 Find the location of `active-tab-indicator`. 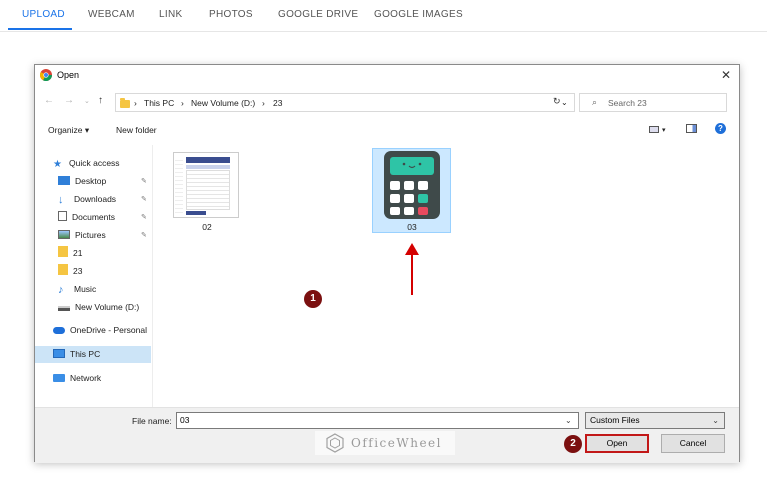

active-tab-indicator is located at coordinates (40, 29).